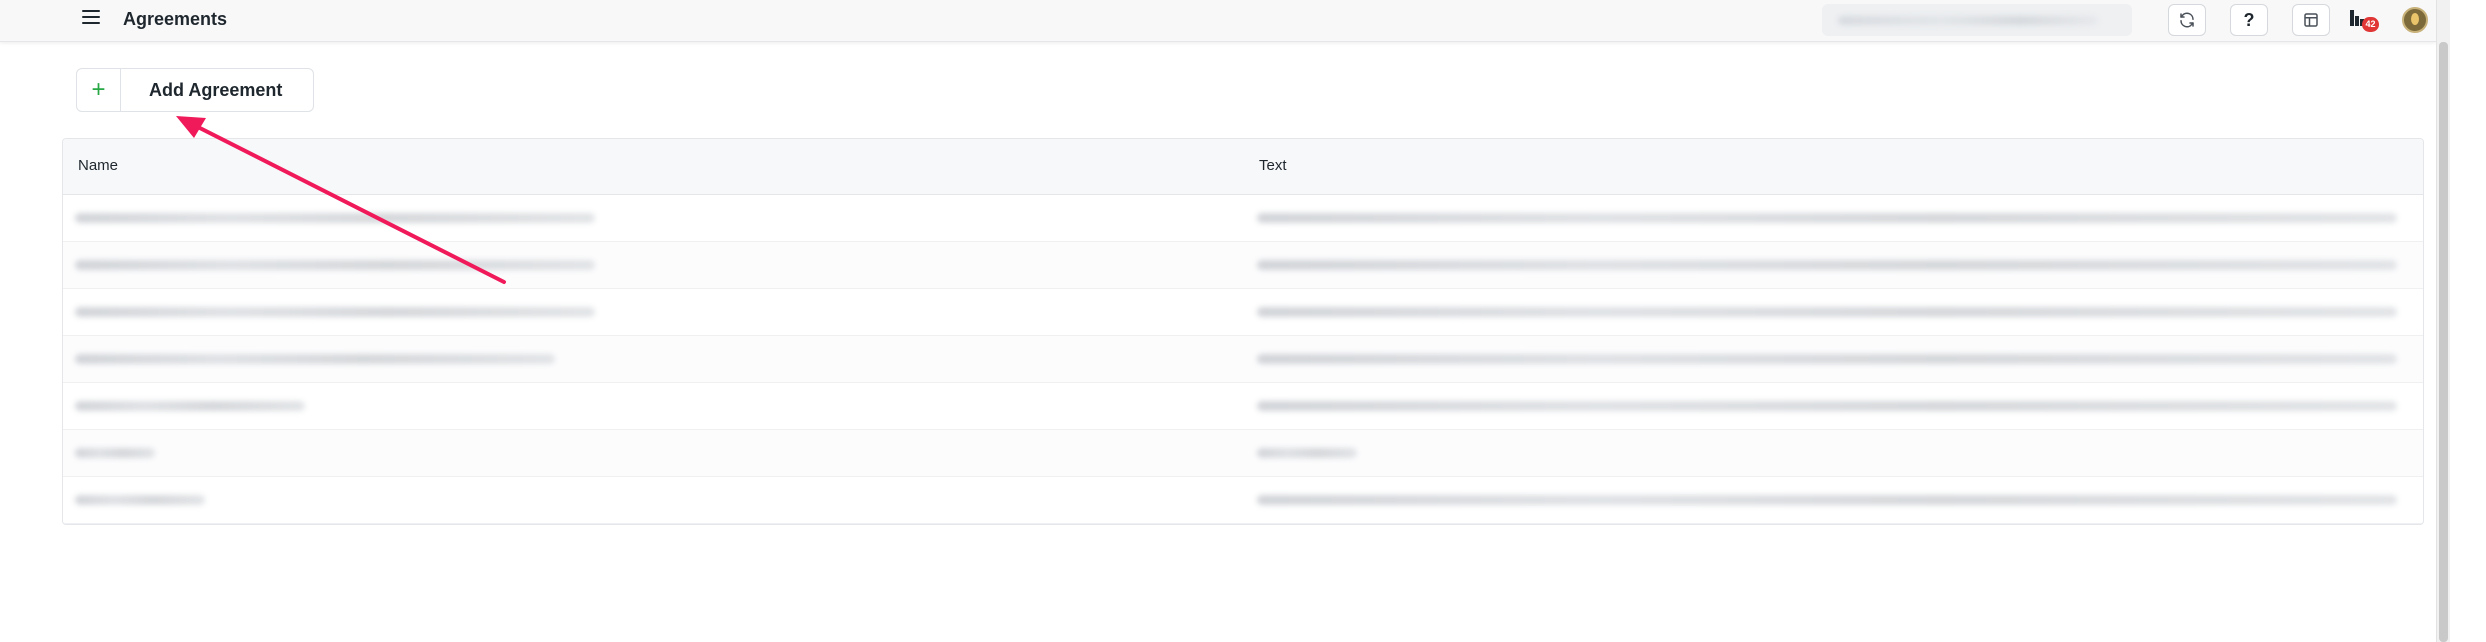 The height and width of the screenshot is (642, 2486). I want to click on add-agreement-button: + Add Agreement, so click(195, 90).